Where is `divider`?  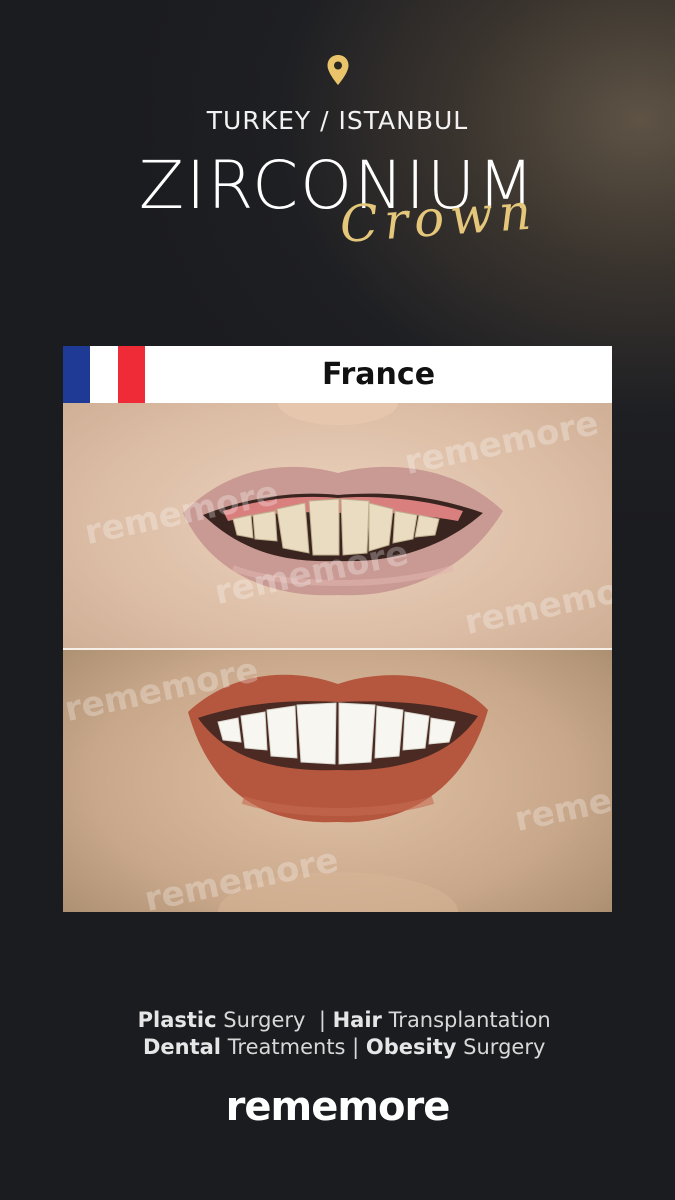
divider is located at coordinates (337, 649).